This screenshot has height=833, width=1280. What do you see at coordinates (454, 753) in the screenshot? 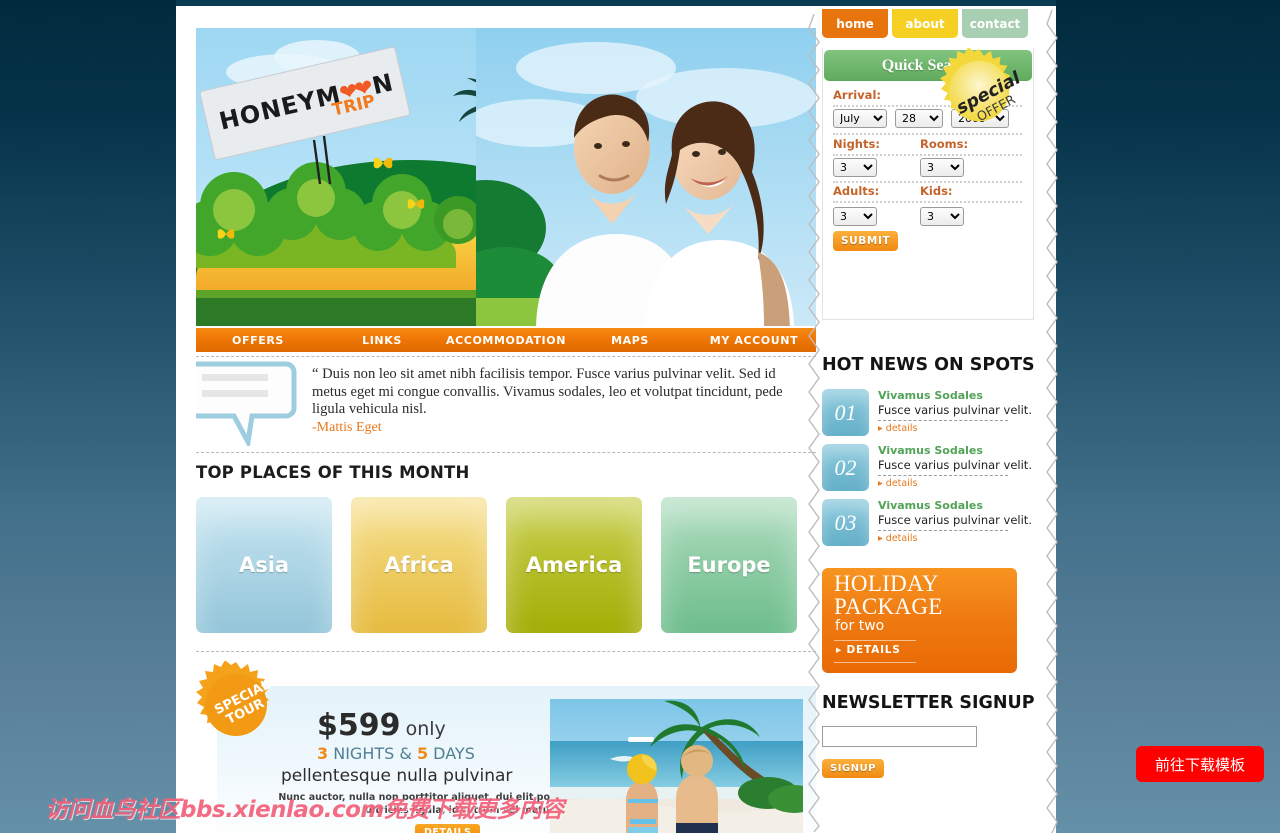
I see `tour-days-word: DAYS` at bounding box center [454, 753].